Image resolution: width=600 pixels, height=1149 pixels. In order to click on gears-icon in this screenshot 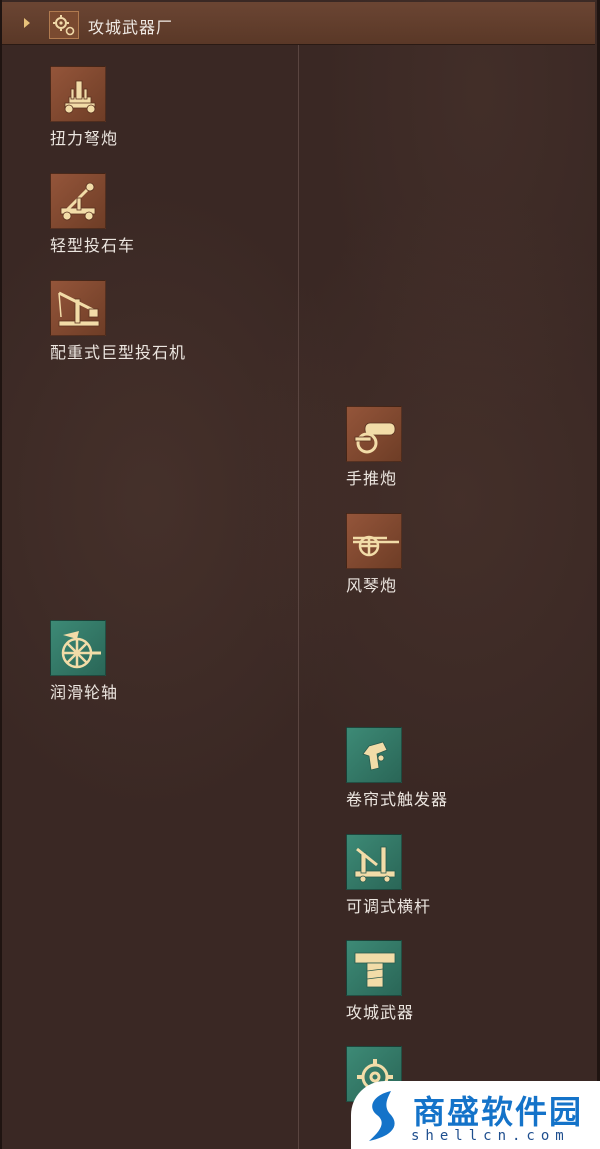, I will do `click(64, 25)`.